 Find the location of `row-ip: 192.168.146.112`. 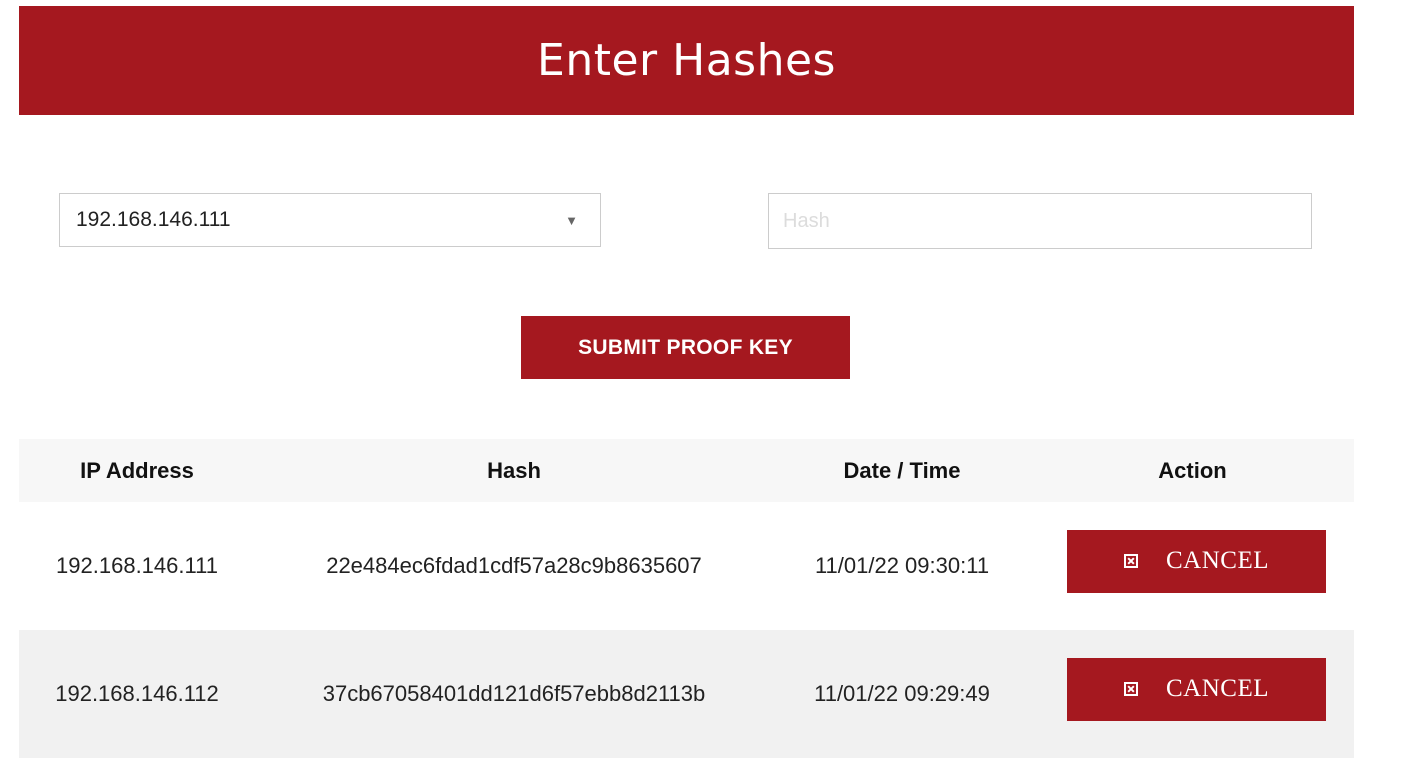

row-ip: 192.168.146.112 is located at coordinates (137, 693).